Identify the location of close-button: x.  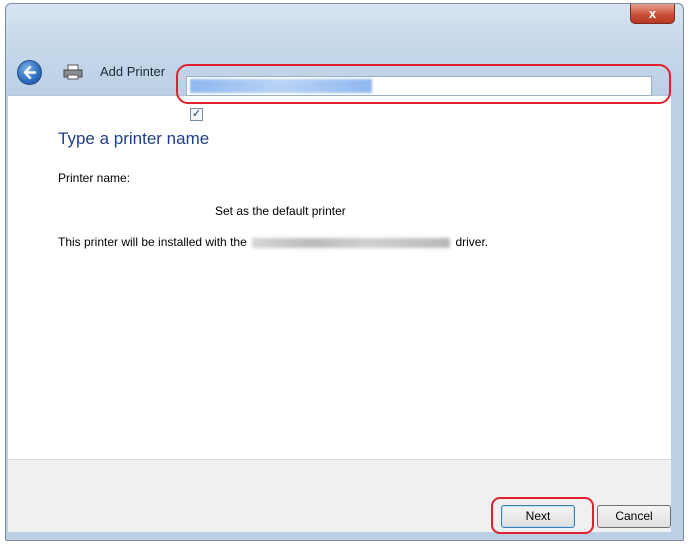
(652, 14).